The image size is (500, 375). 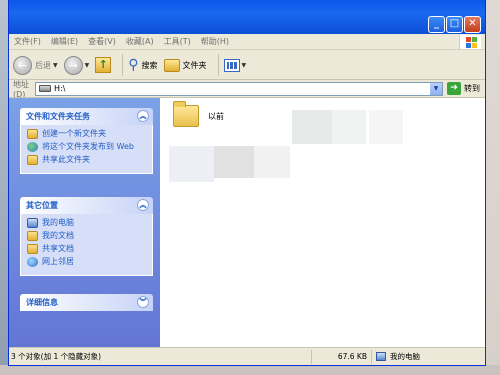 What do you see at coordinates (436, 24) in the screenshot?
I see `minimize-button: _` at bounding box center [436, 24].